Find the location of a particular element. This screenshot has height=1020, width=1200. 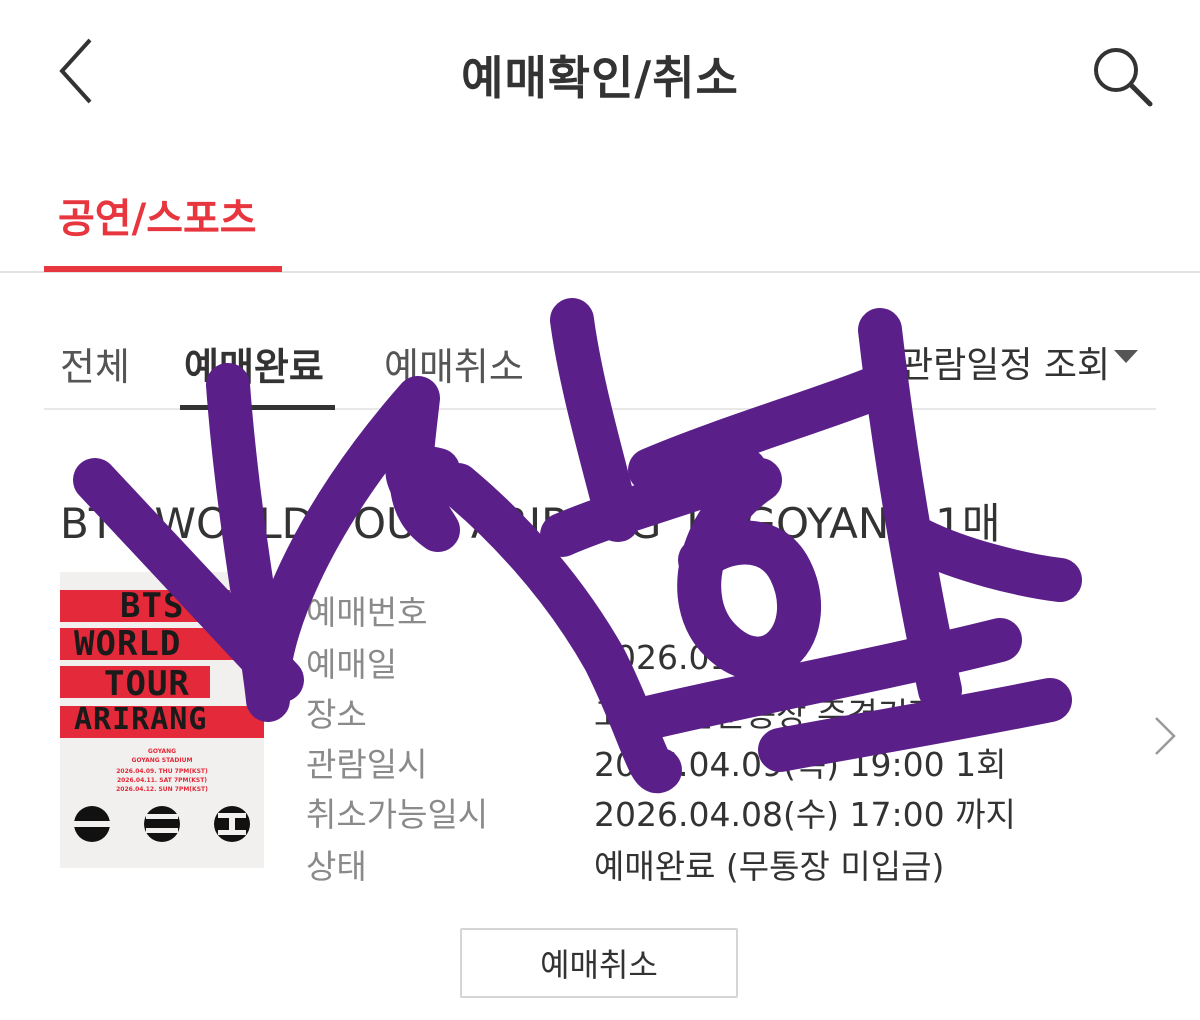

poster-line: ARIRANG is located at coordinates (141, 719).